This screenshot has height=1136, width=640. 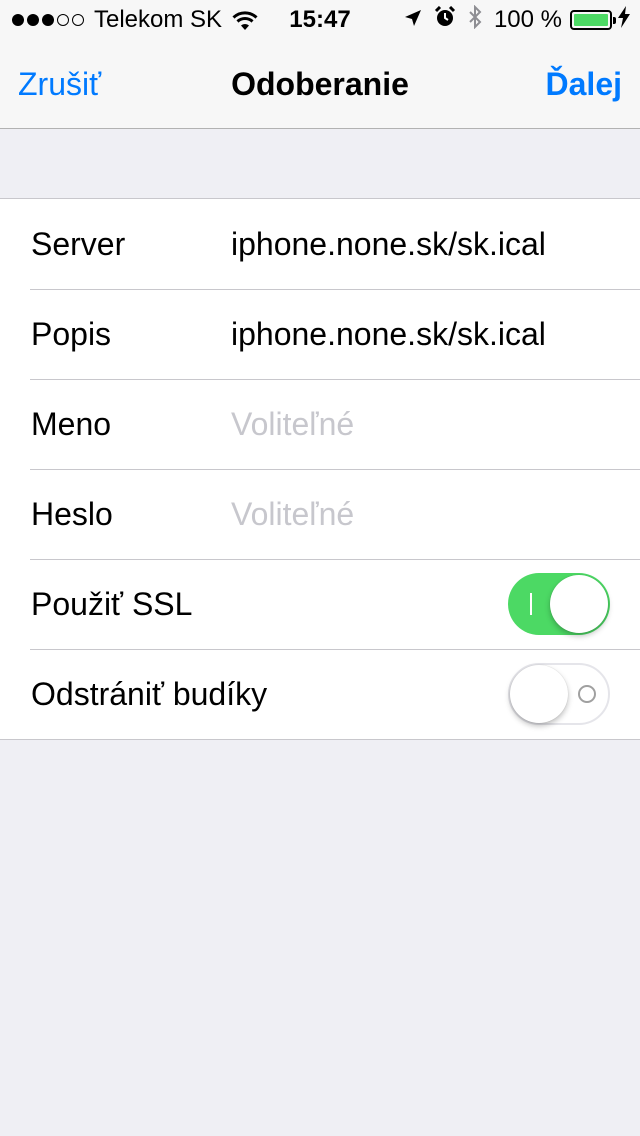 I want to click on page-title: Odoberanie, so click(x=320, y=84).